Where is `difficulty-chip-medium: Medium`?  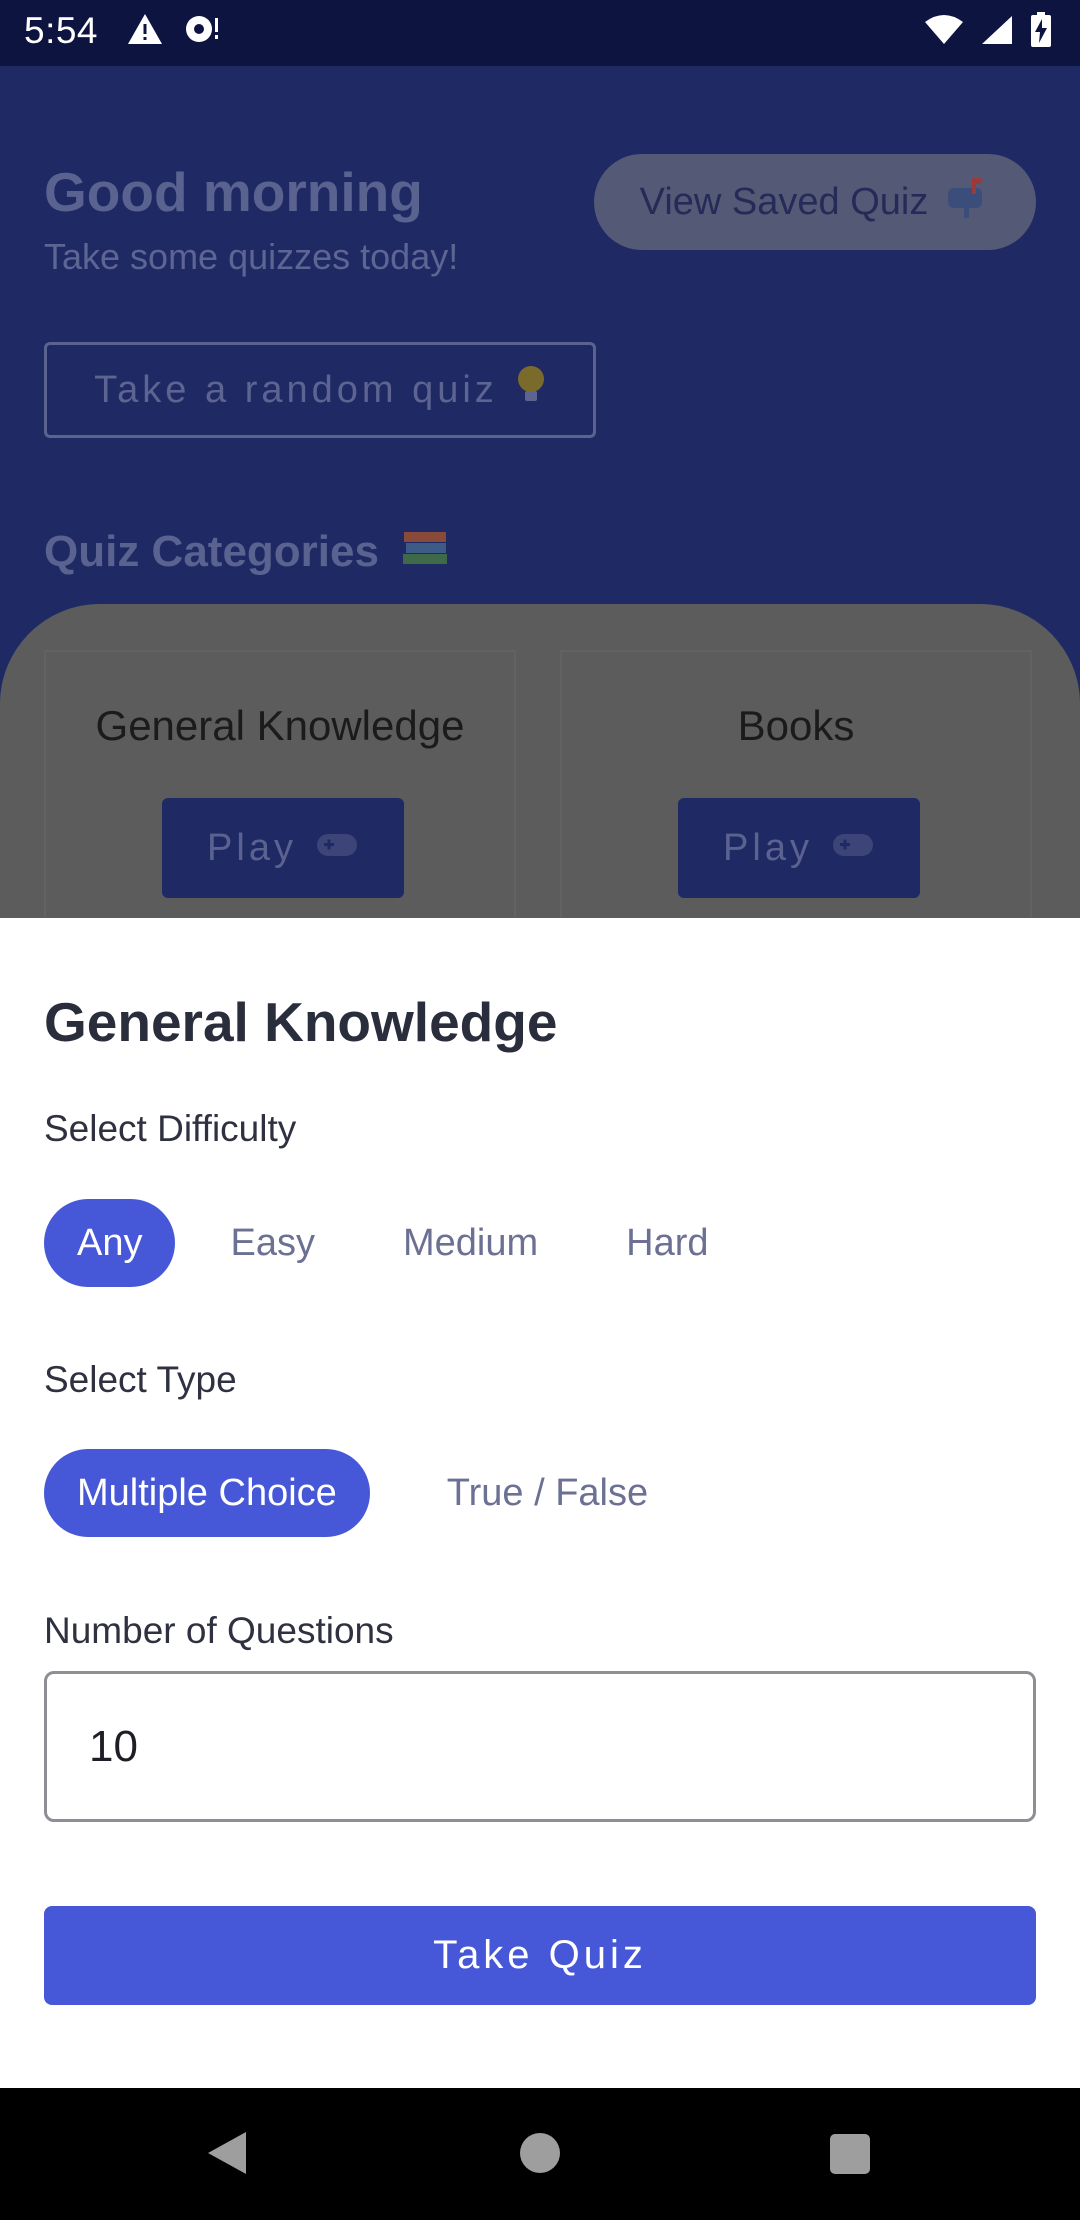
difficulty-chip-medium: Medium is located at coordinates (470, 1243).